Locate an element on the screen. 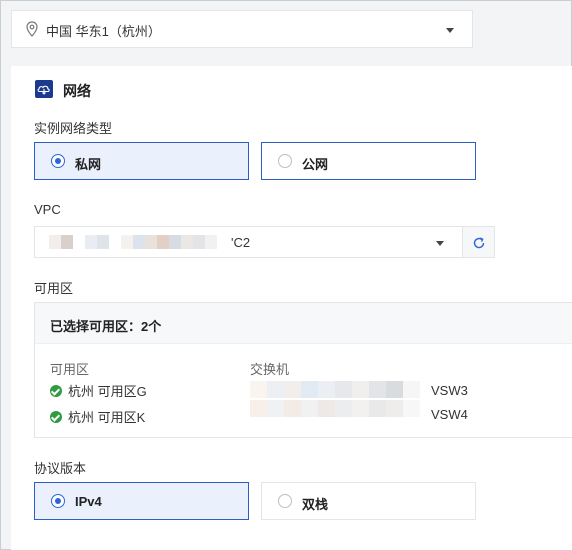  switch-name: VSW3 is located at coordinates (449, 390).